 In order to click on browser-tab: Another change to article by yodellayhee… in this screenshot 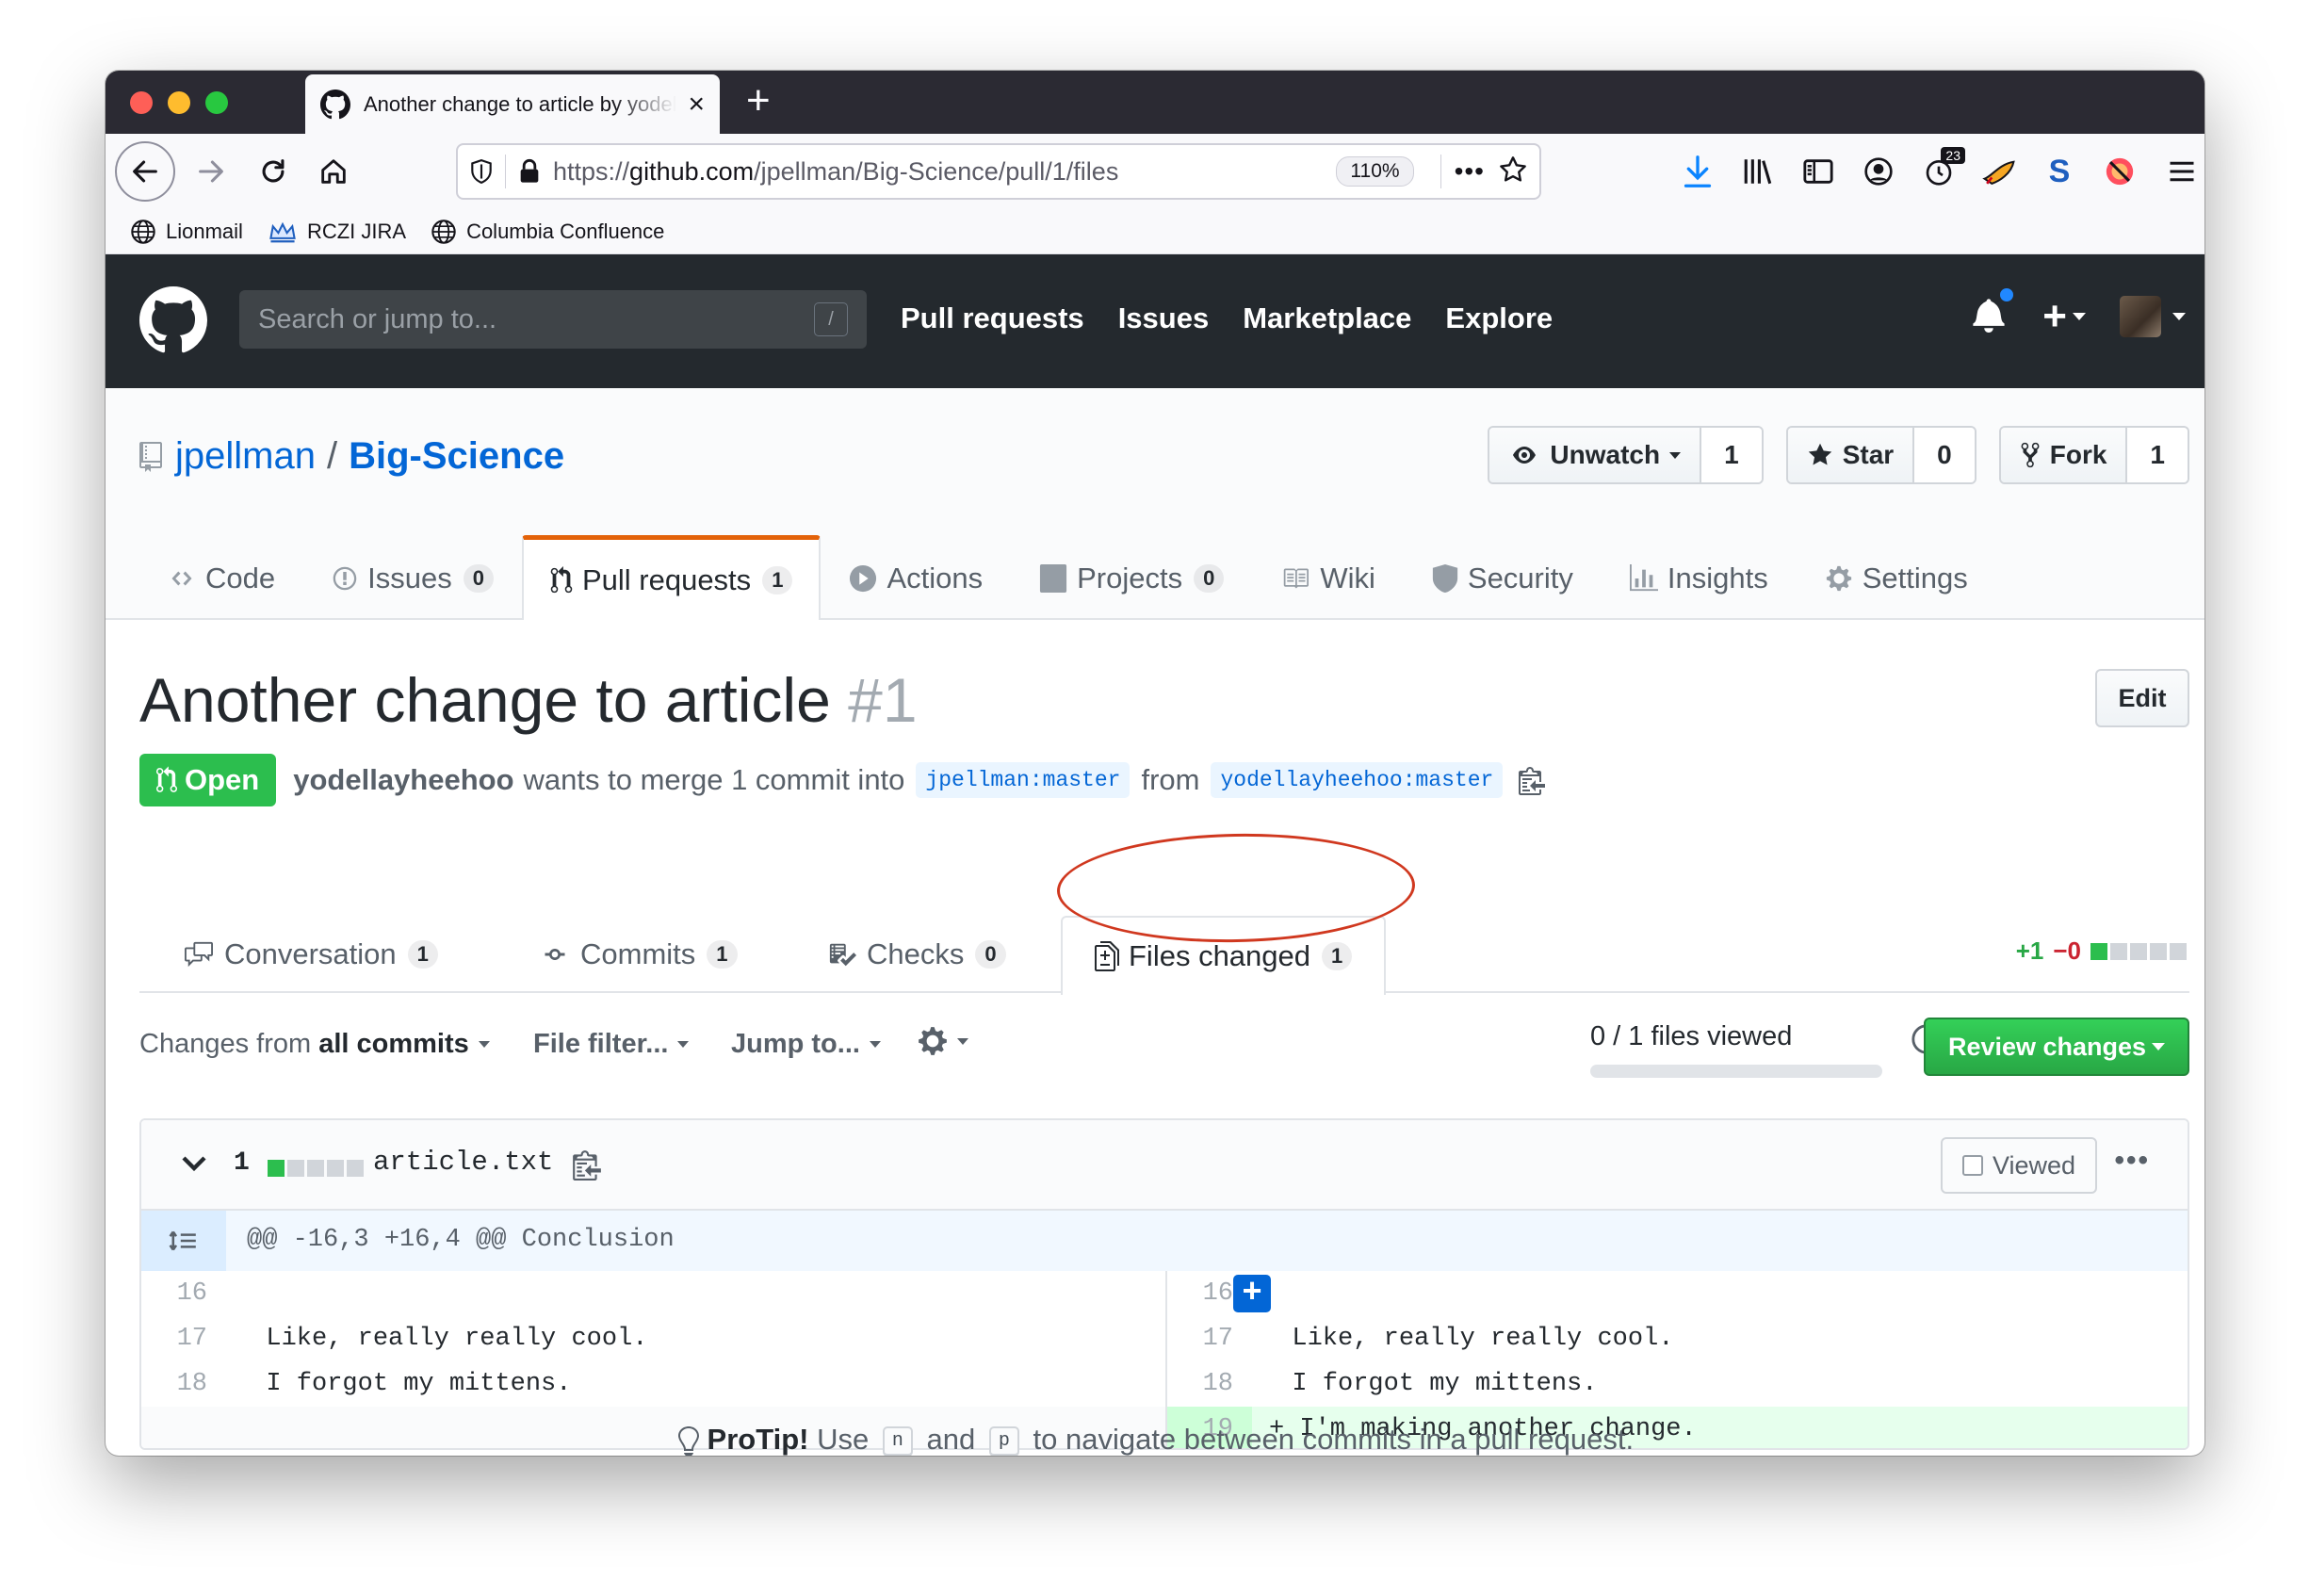, I will do `click(512, 104)`.